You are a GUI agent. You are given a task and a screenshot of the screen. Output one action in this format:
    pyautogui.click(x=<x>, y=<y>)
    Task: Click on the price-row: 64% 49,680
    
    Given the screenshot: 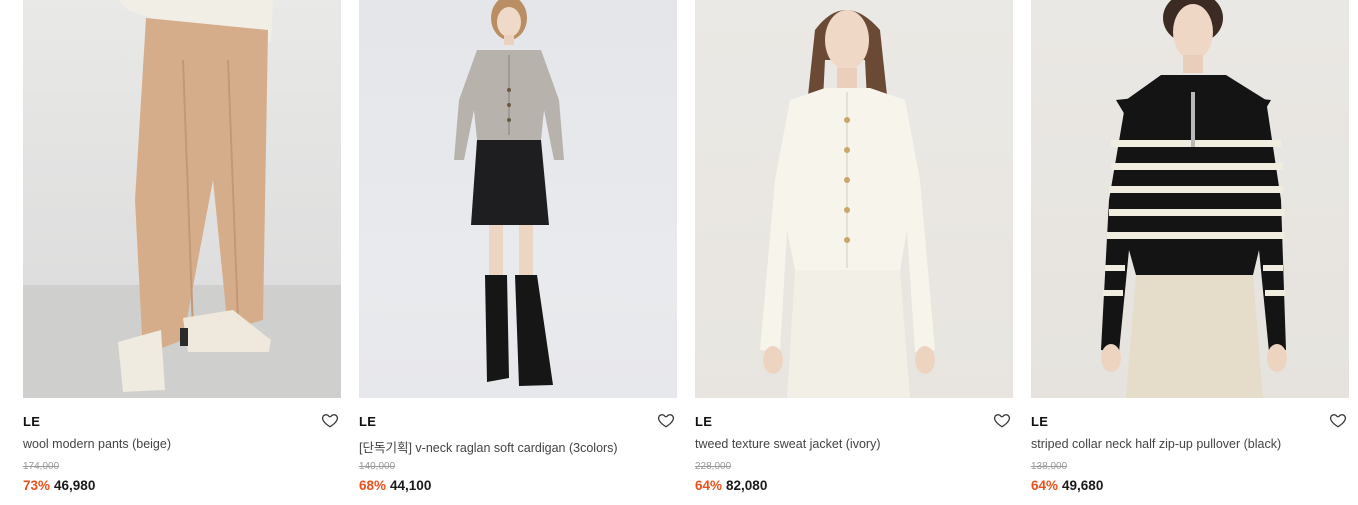 What is the action you would take?
    pyautogui.click(x=1067, y=485)
    